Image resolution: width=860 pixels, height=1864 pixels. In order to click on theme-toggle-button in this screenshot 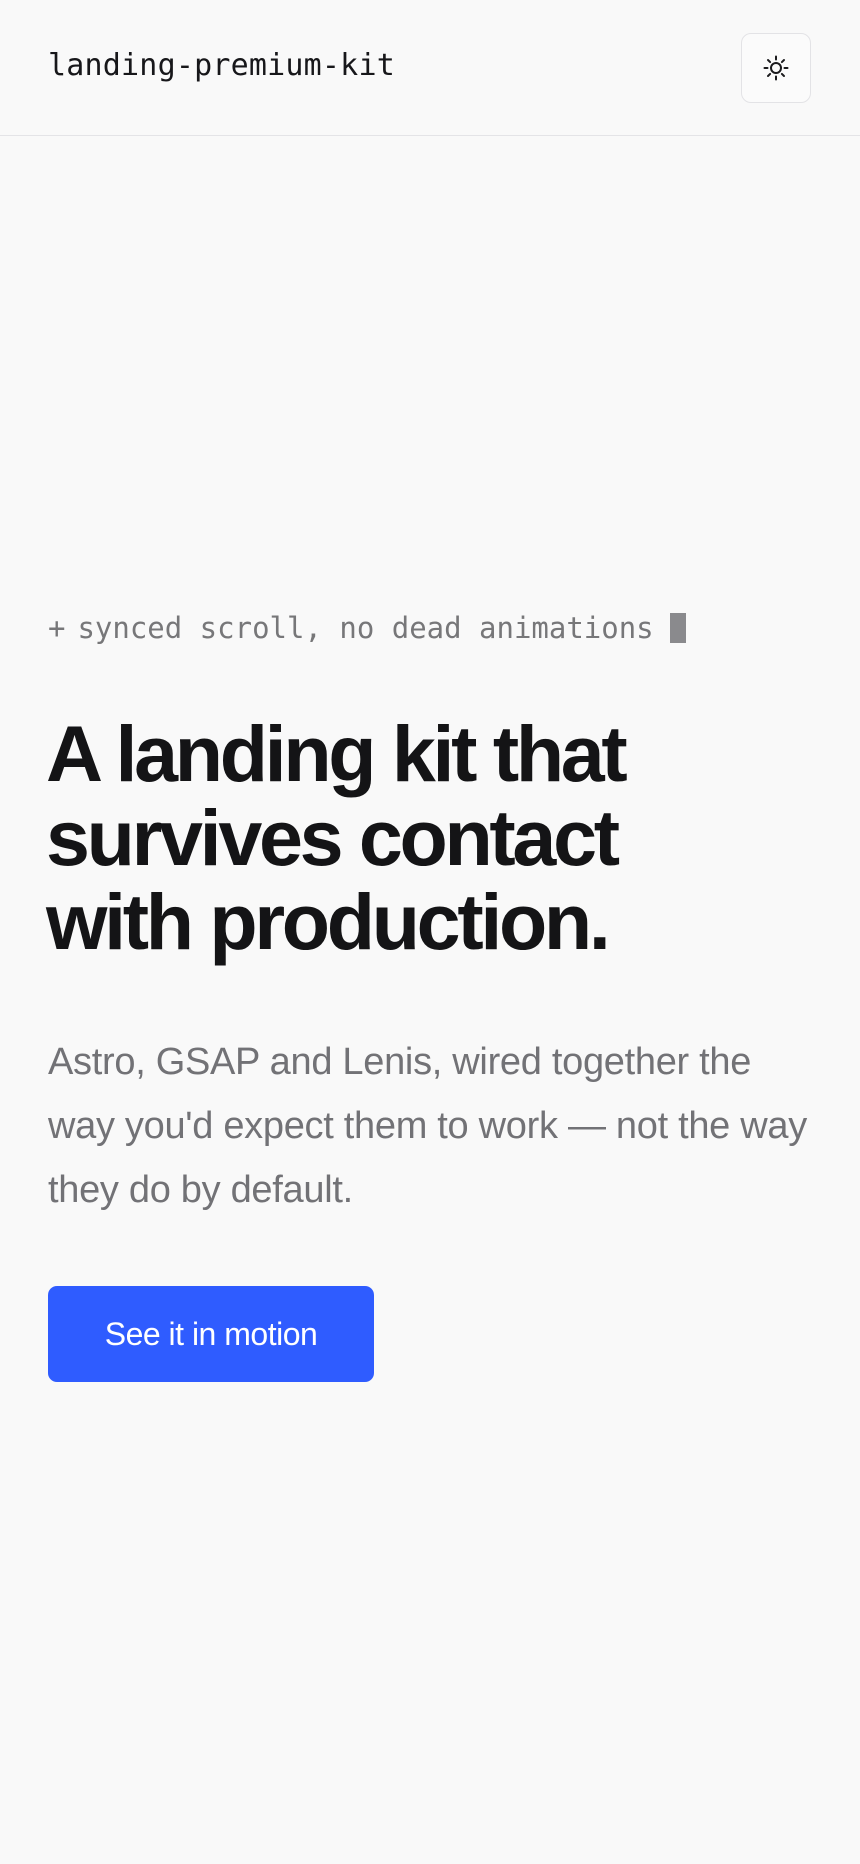, I will do `click(776, 68)`.